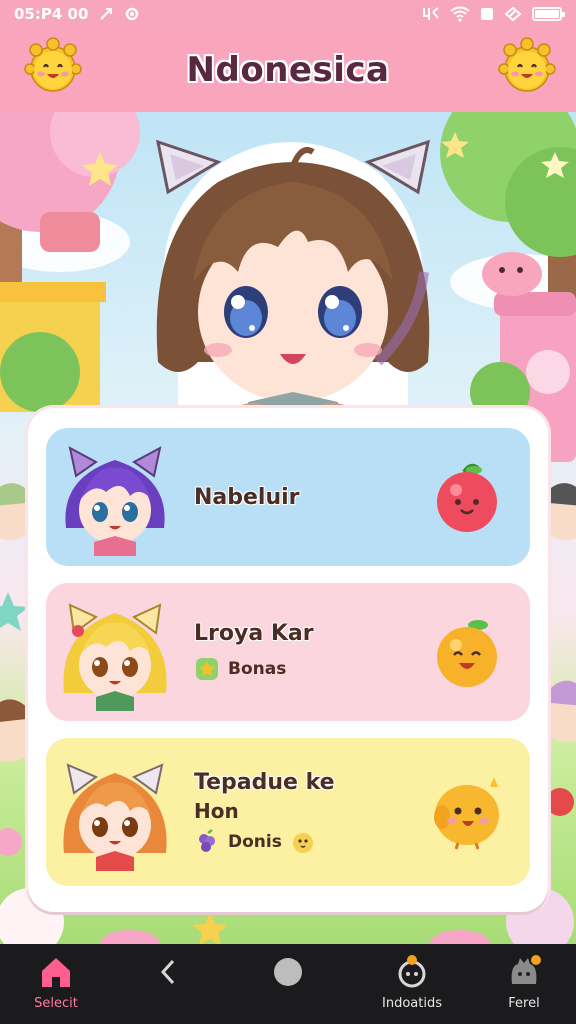  I want to click on status-time: 05:P4 00, so click(51, 14).